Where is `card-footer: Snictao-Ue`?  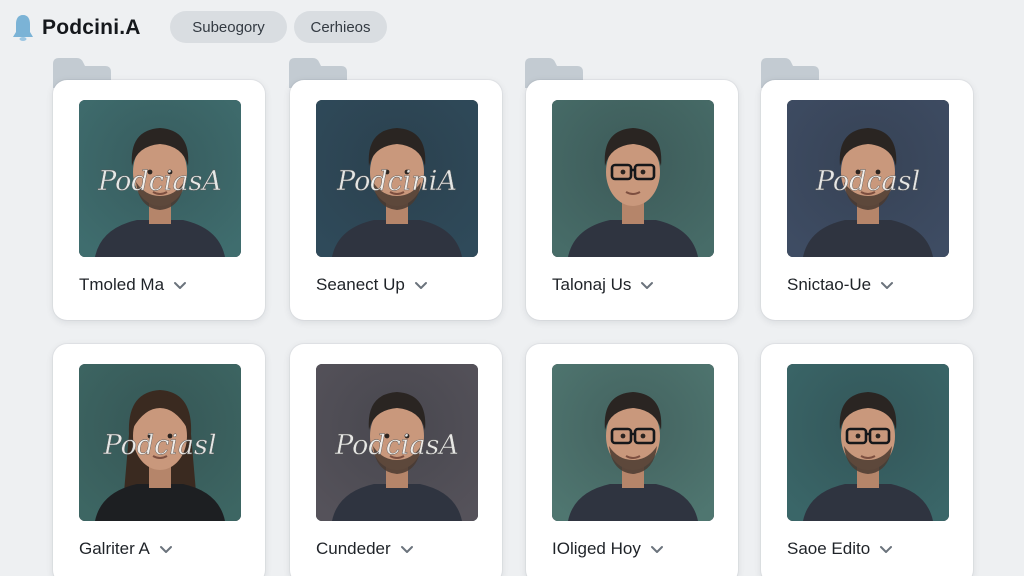 card-footer: Snictao-Ue is located at coordinates (841, 285).